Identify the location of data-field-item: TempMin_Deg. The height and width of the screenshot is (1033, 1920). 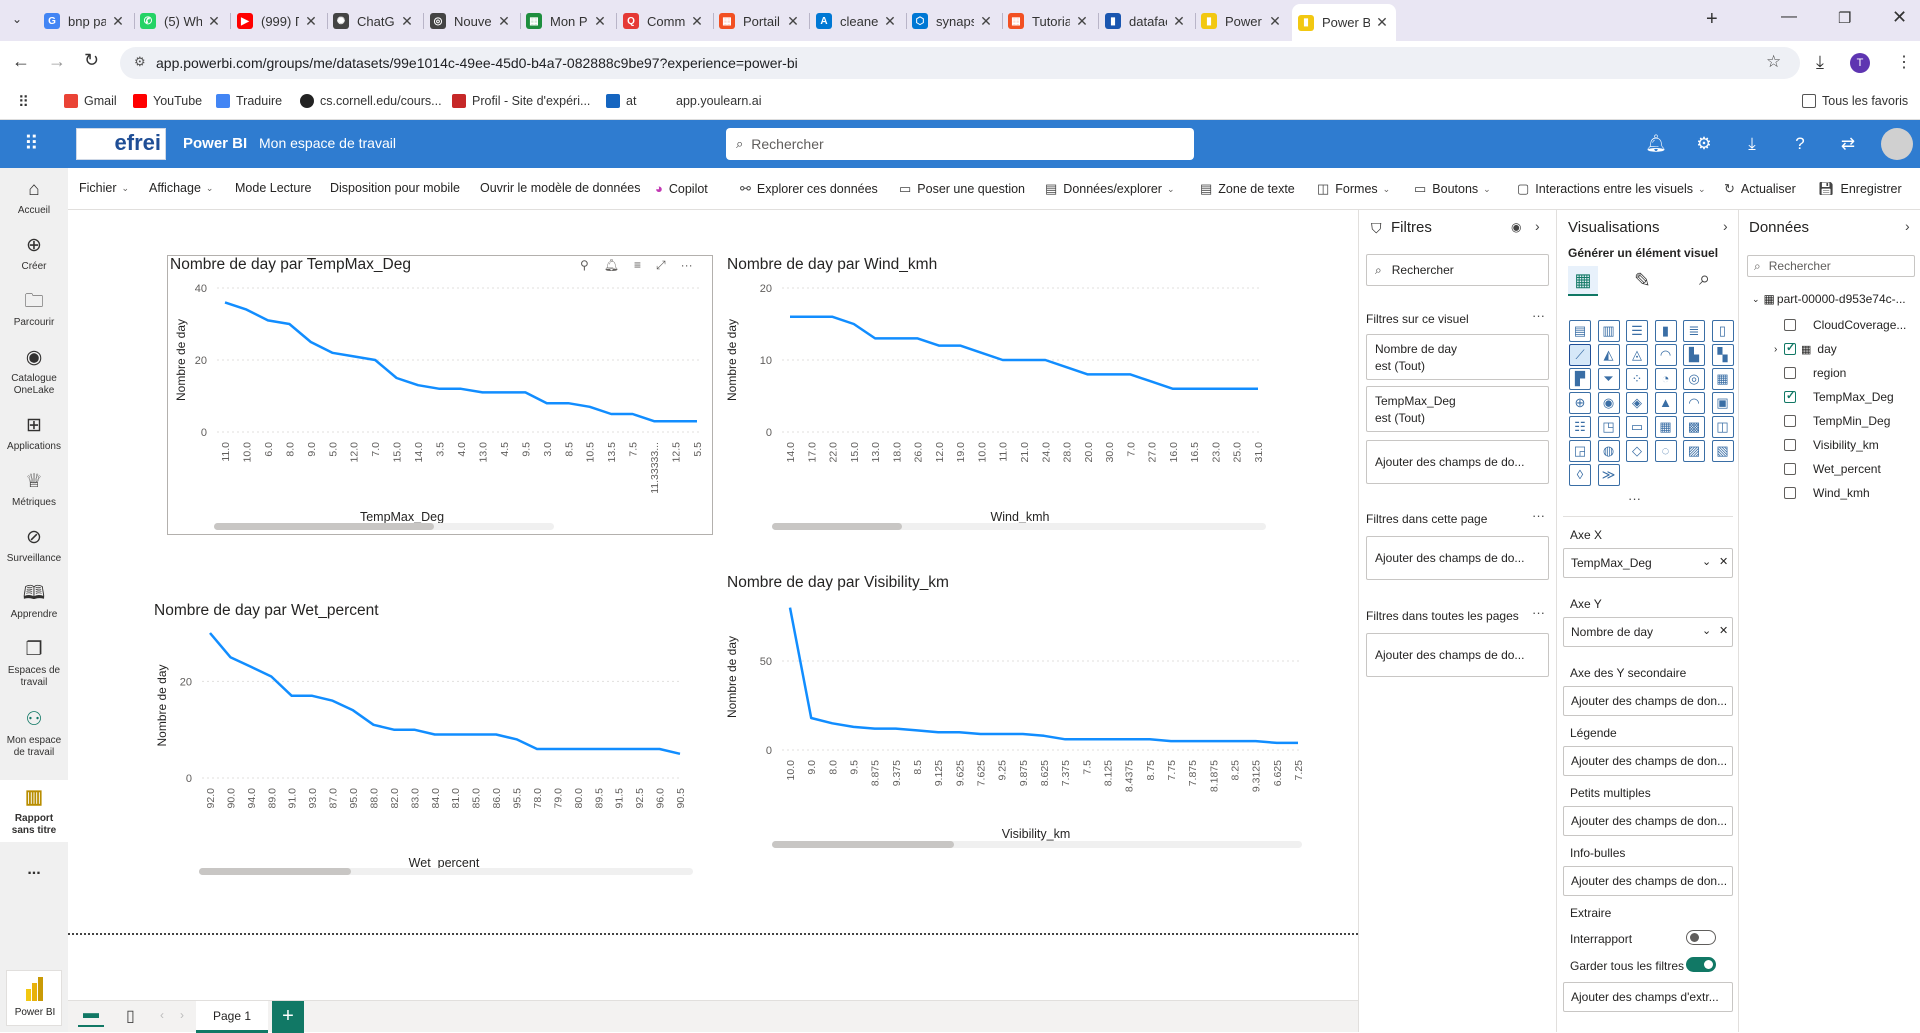
(1837, 421).